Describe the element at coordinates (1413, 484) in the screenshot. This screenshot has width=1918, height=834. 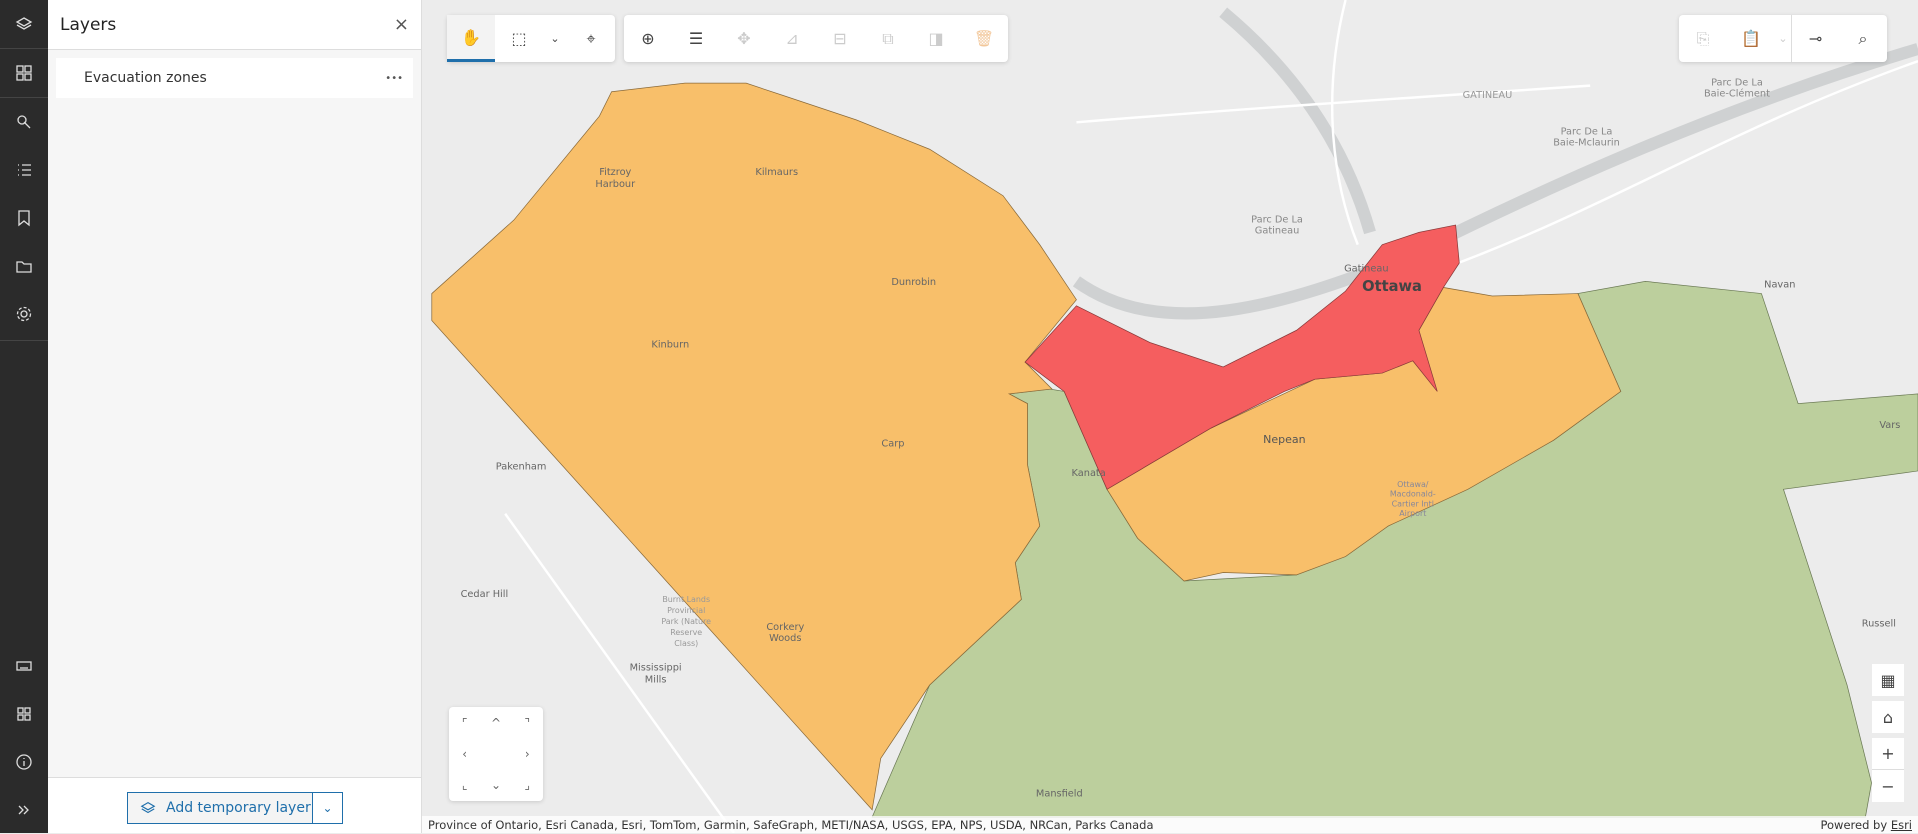
I see `map-label: Ottawa/` at that location.